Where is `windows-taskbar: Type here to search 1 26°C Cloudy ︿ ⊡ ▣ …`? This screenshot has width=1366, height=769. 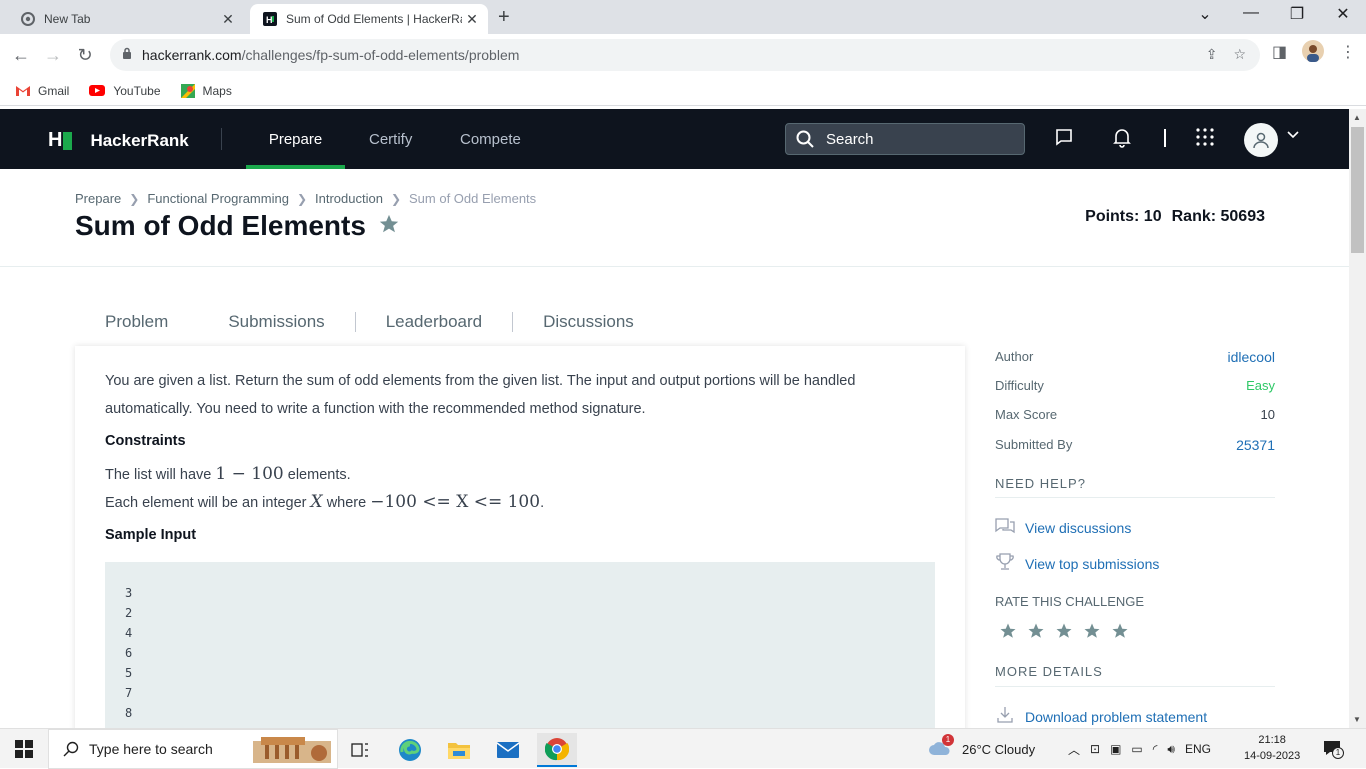 windows-taskbar: Type here to search 1 26°C Cloudy ︿ ⊡ ▣ … is located at coordinates (683, 748).